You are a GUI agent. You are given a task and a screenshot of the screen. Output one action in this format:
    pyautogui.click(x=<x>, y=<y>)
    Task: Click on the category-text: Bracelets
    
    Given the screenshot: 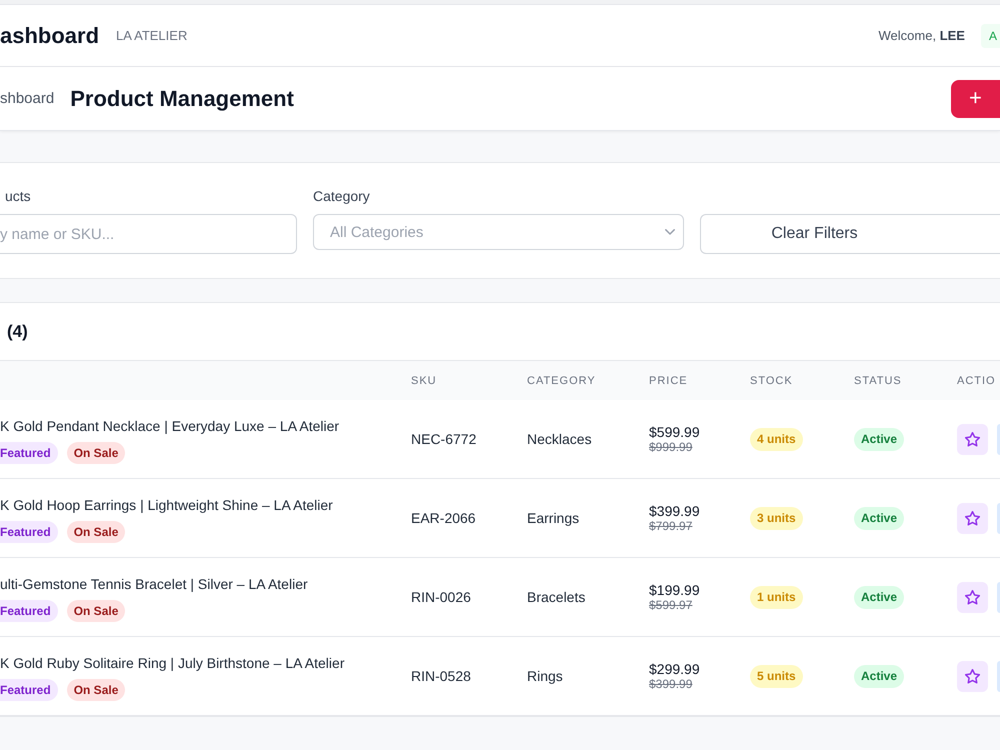 What is the action you would take?
    pyautogui.click(x=556, y=597)
    